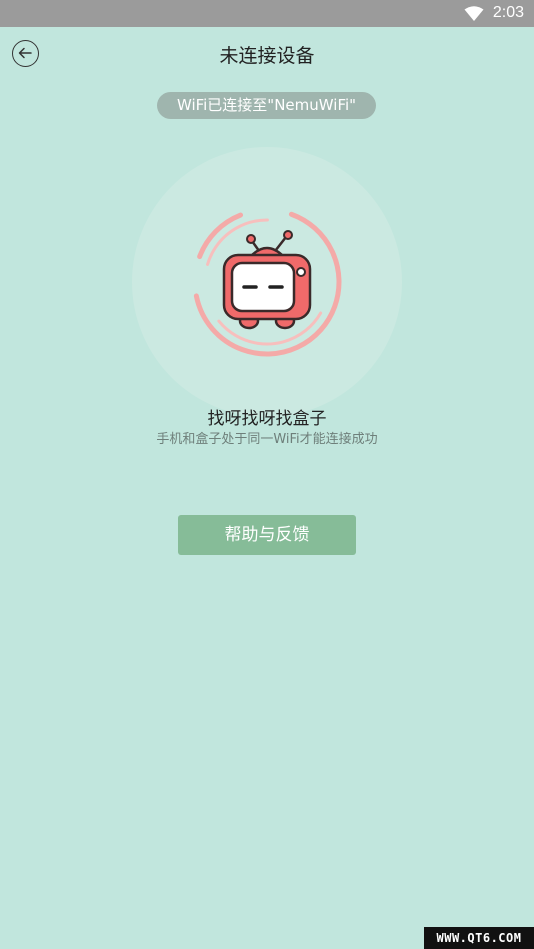 The image size is (534, 949). What do you see at coordinates (267, 13) in the screenshot?
I see `status-bar: 2:03` at bounding box center [267, 13].